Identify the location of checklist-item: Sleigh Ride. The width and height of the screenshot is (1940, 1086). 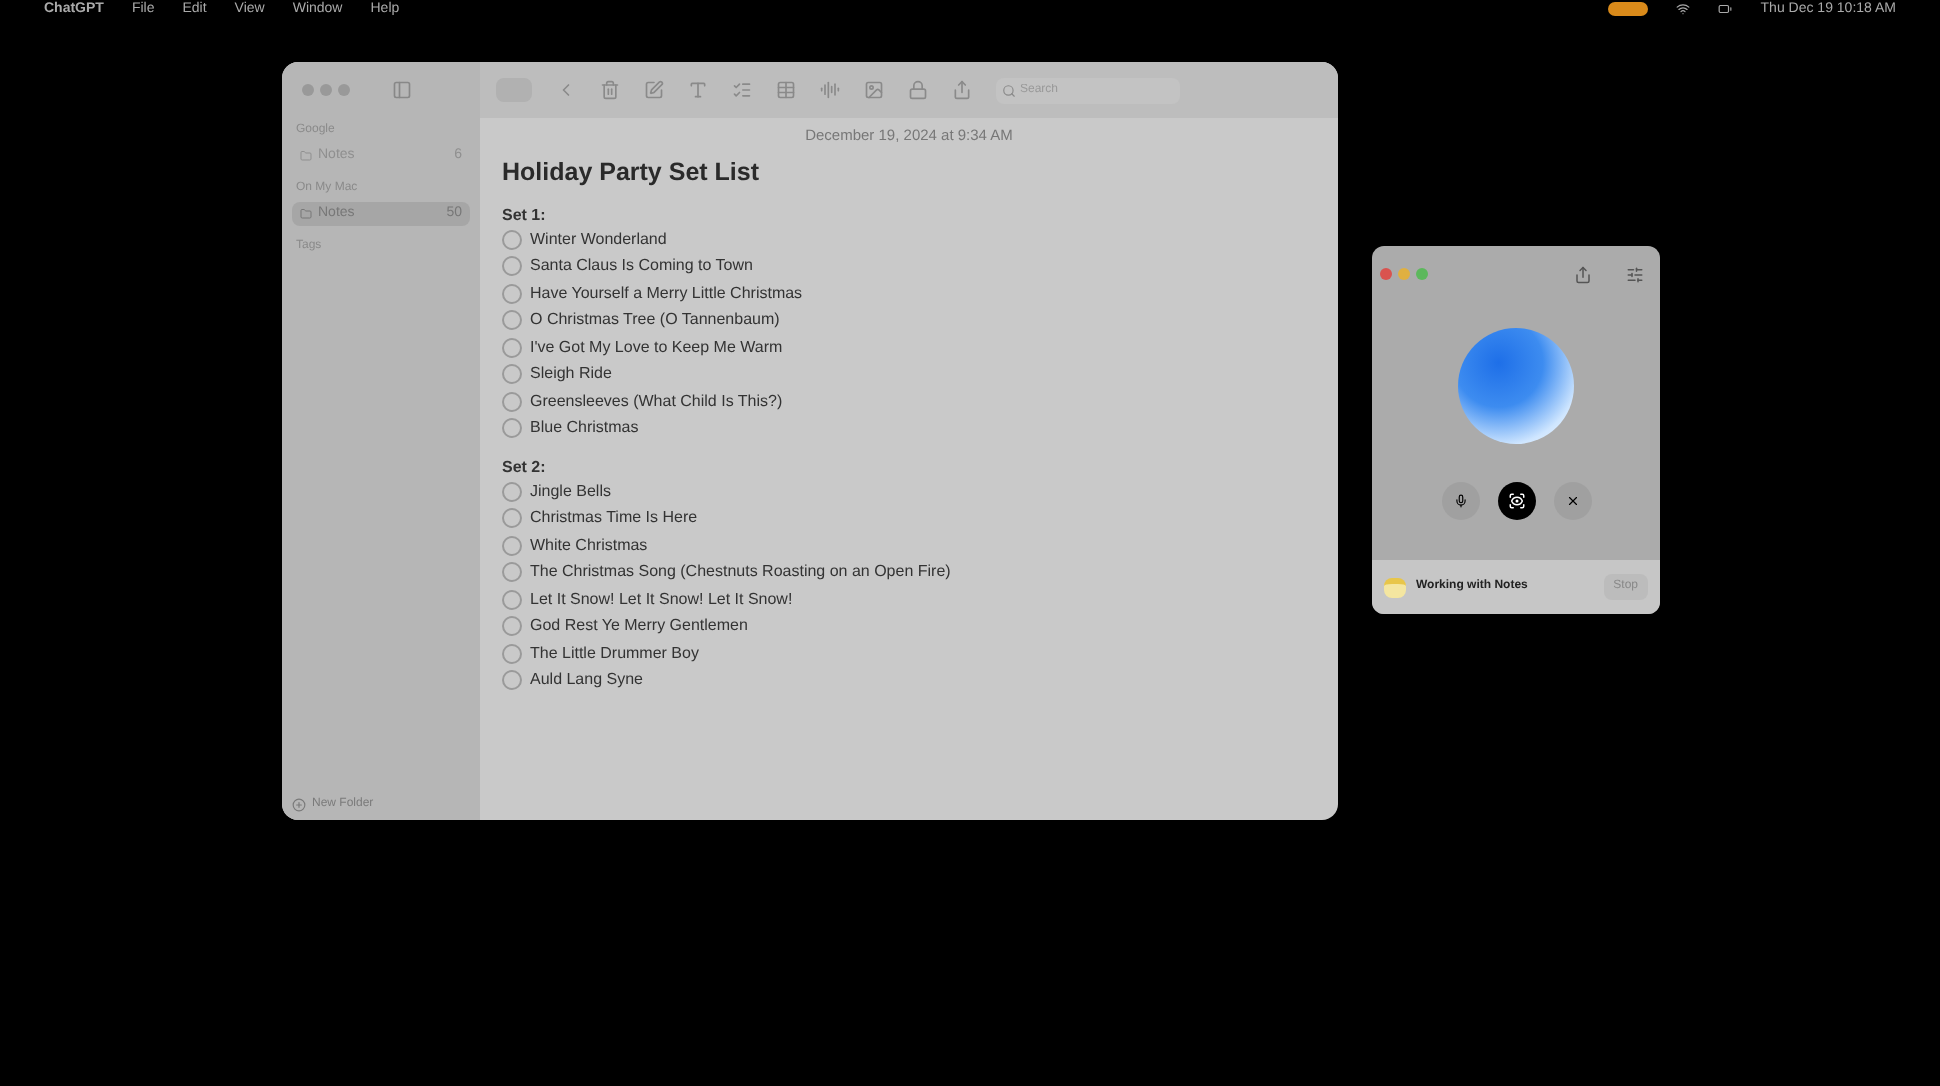
(571, 374).